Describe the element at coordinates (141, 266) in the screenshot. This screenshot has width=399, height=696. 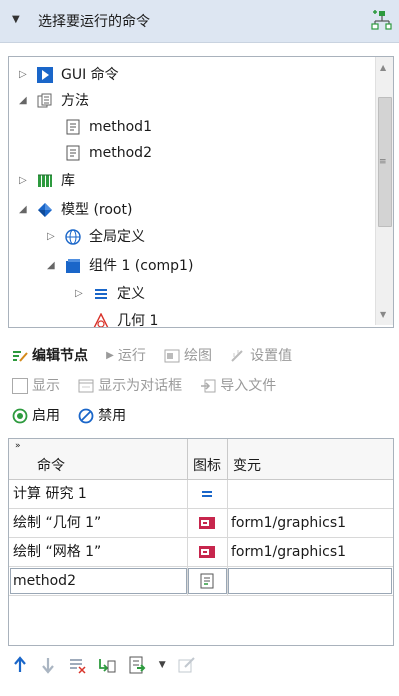
I see `tree-item-label: 组件 1 (comp1)` at that location.